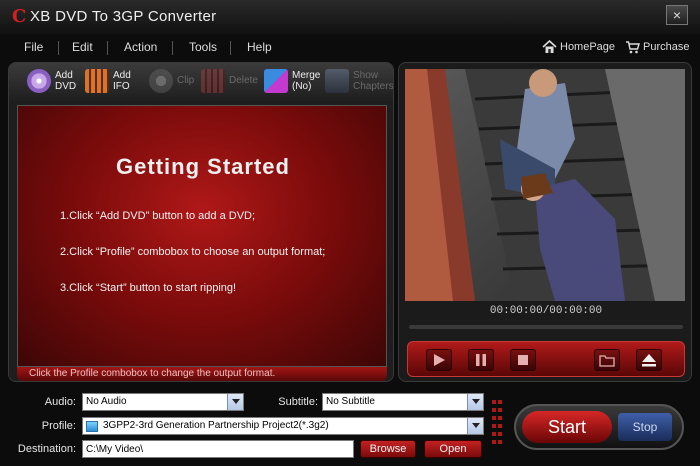  What do you see at coordinates (140, 47) in the screenshot?
I see `menu-action: Action` at bounding box center [140, 47].